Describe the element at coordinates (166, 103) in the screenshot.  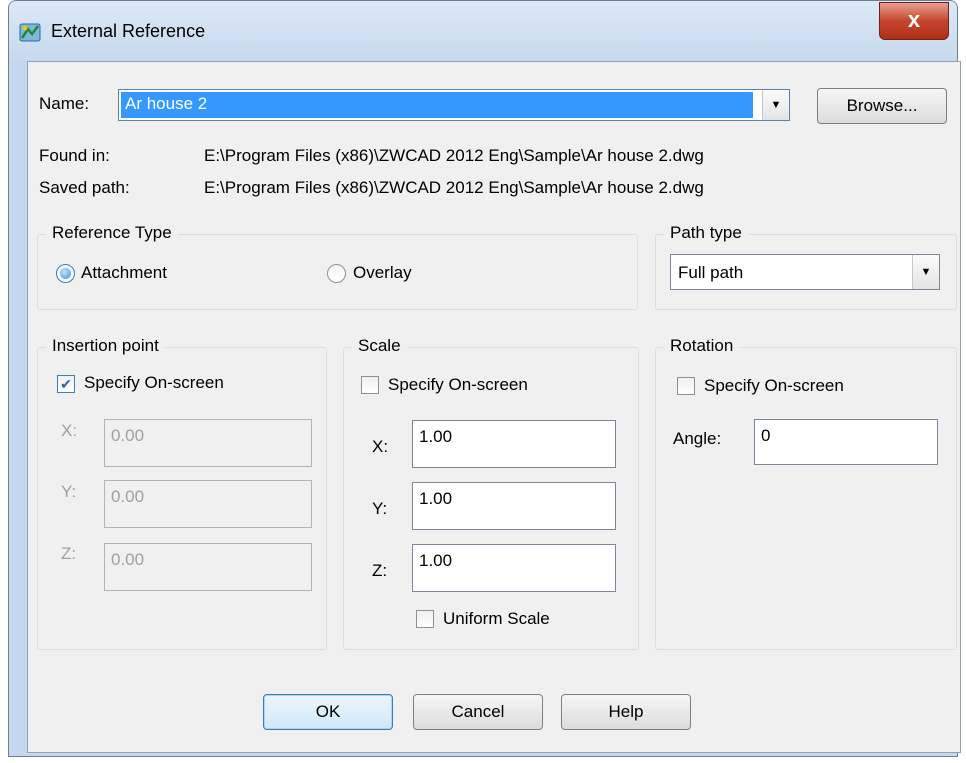
I see `name-value: Ar house 2` at that location.